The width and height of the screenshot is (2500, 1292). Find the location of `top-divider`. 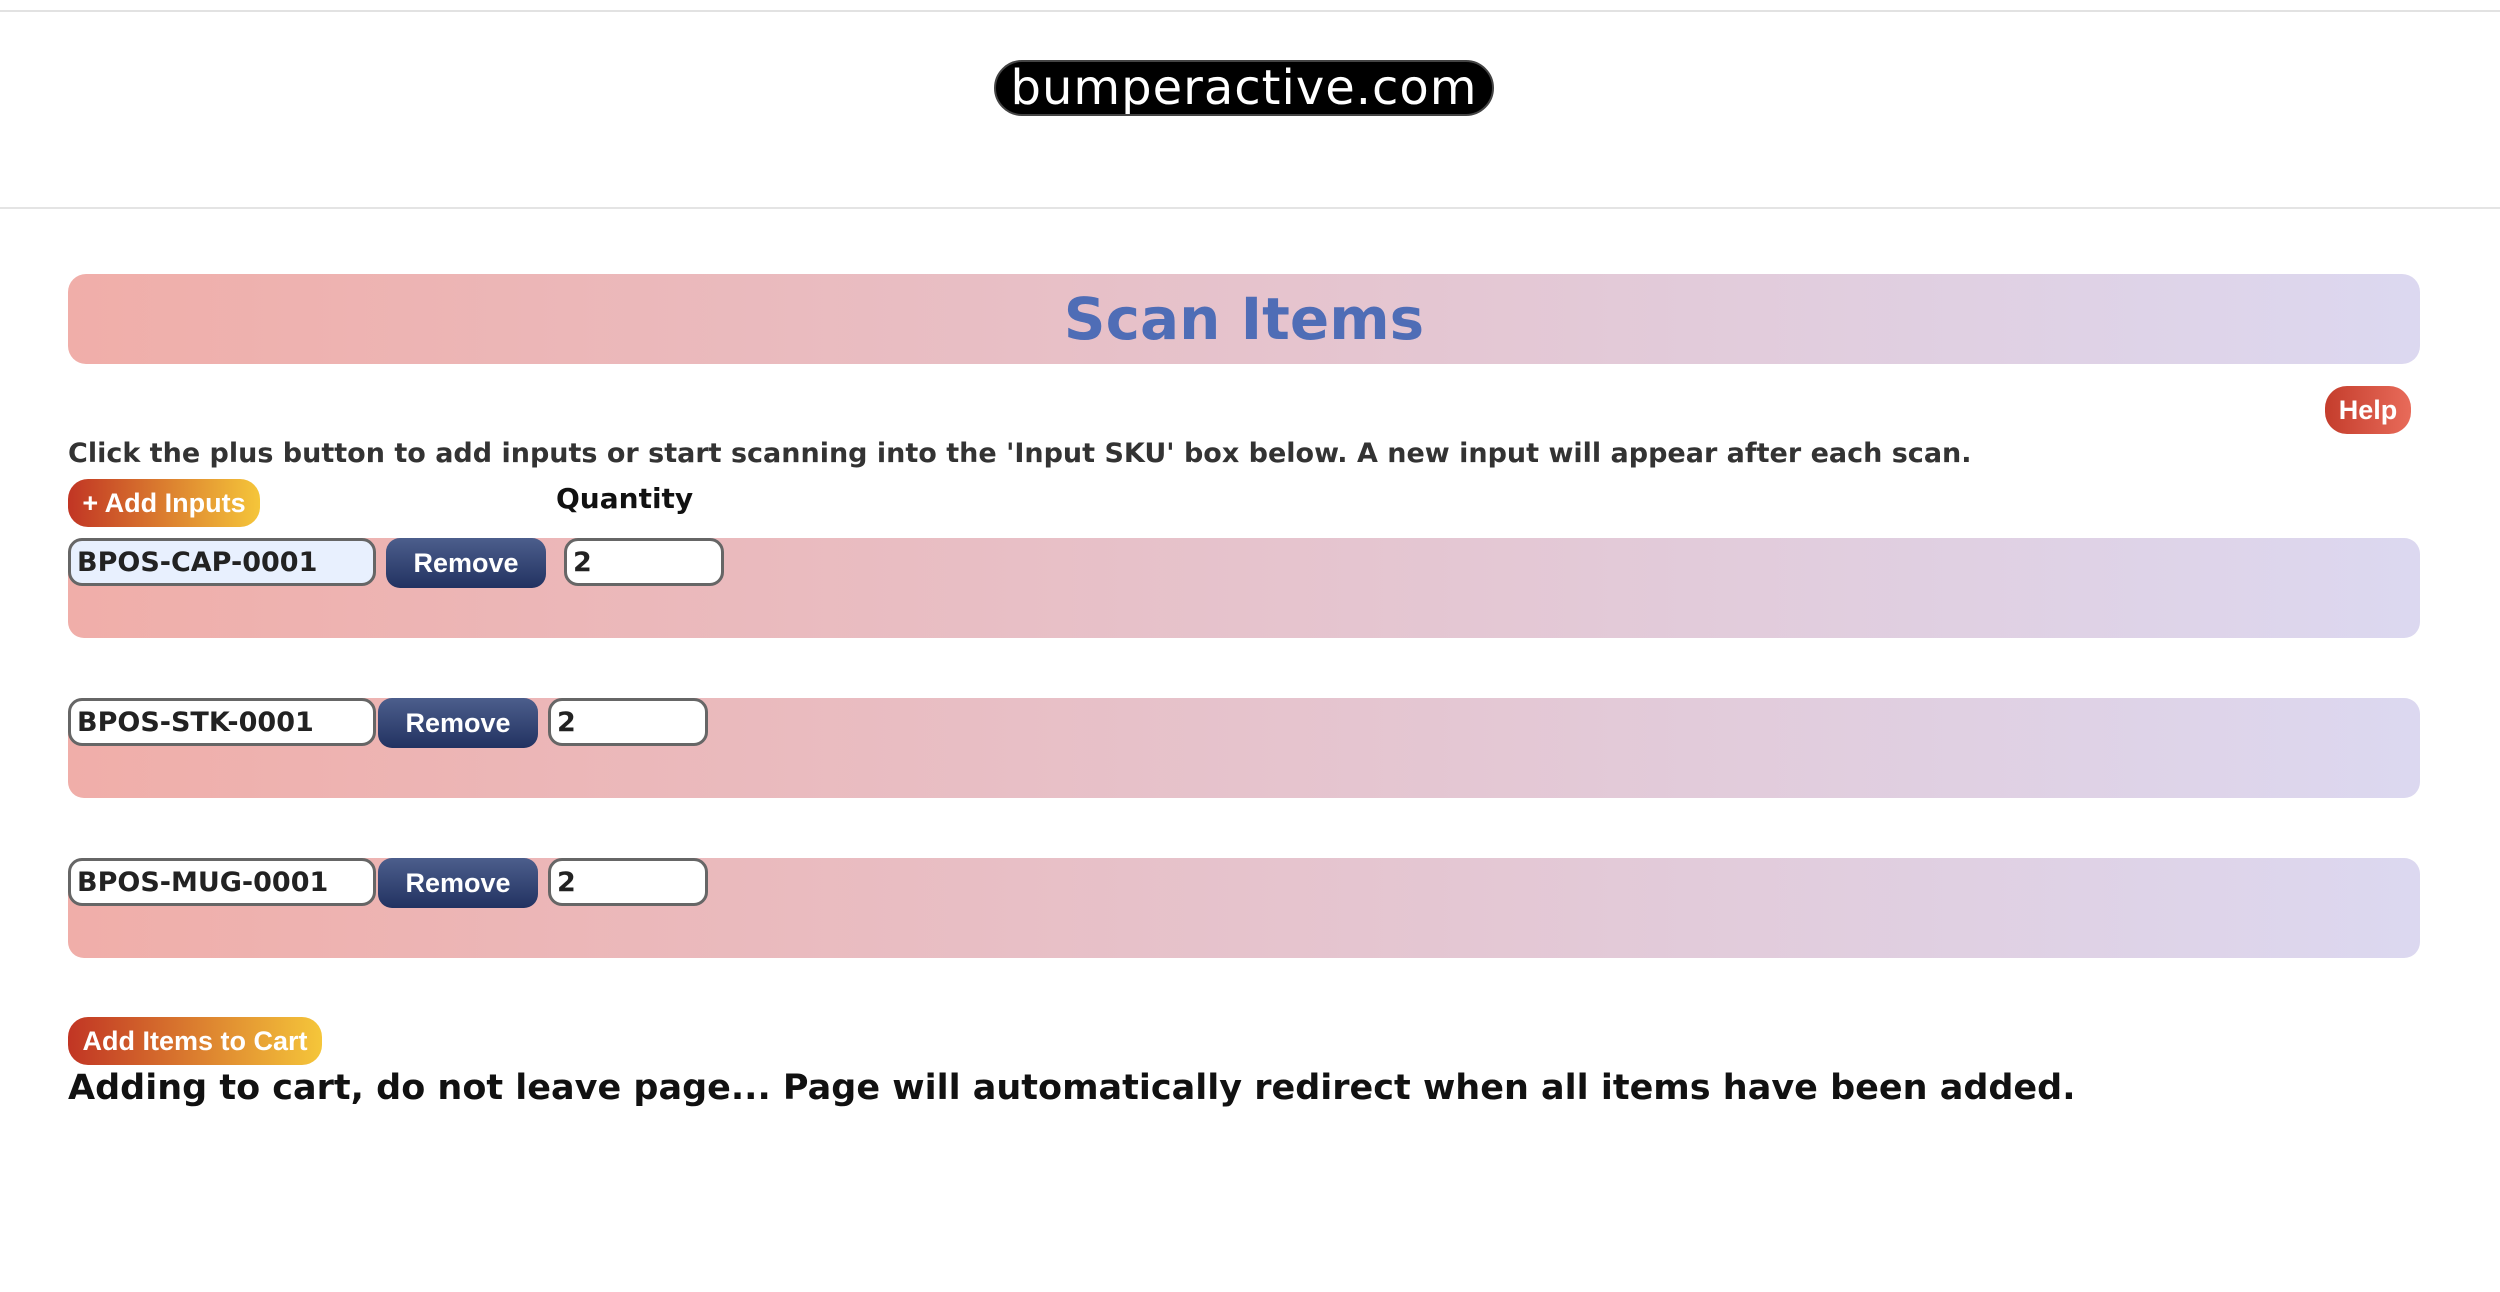

top-divider is located at coordinates (1250, 11).